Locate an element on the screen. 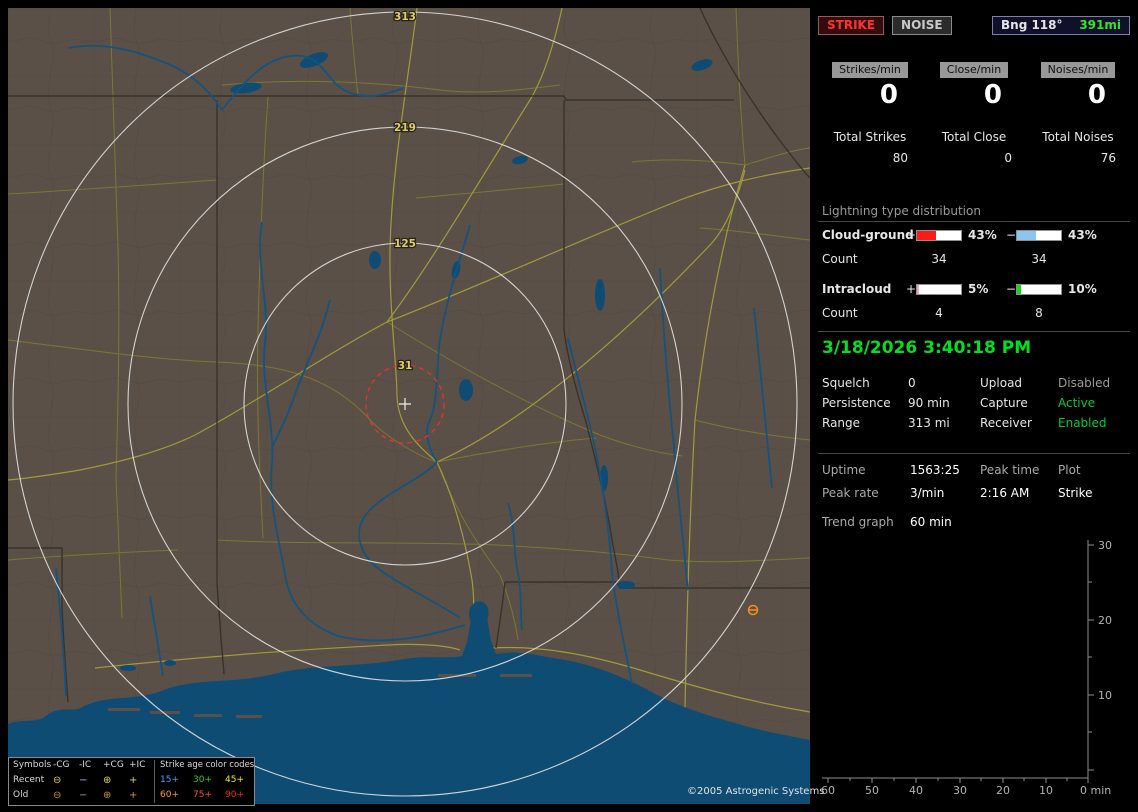 Image resolution: width=1138 pixels, height=812 pixels. rate-counters: Strikes/min 0 Close/min 0 Noises/min 0 is located at coordinates (974, 86).